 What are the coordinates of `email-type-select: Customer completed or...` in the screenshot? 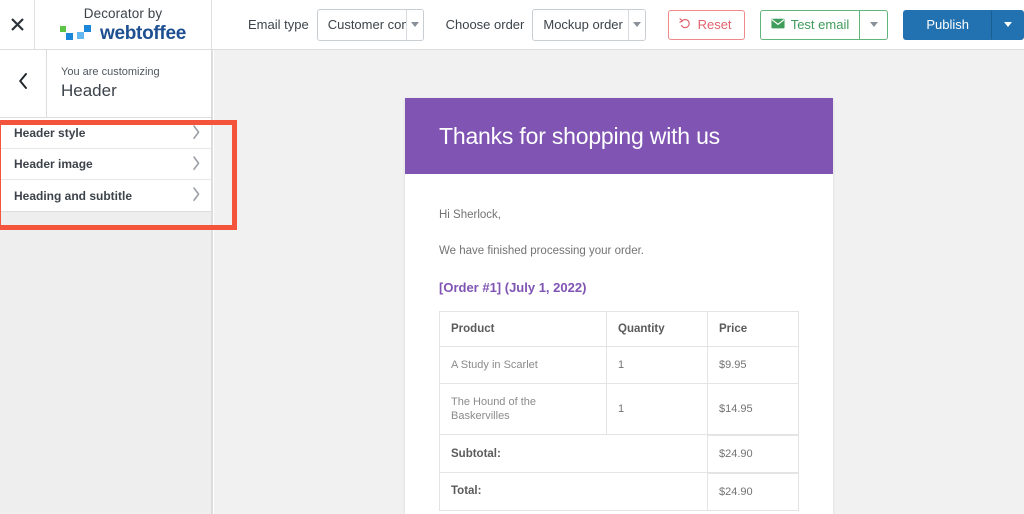 It's located at (370, 24).